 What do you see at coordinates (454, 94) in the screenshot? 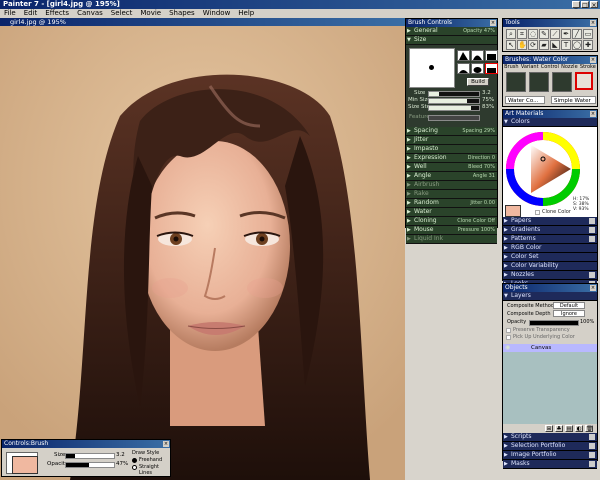
I see `size-slider` at bounding box center [454, 94].